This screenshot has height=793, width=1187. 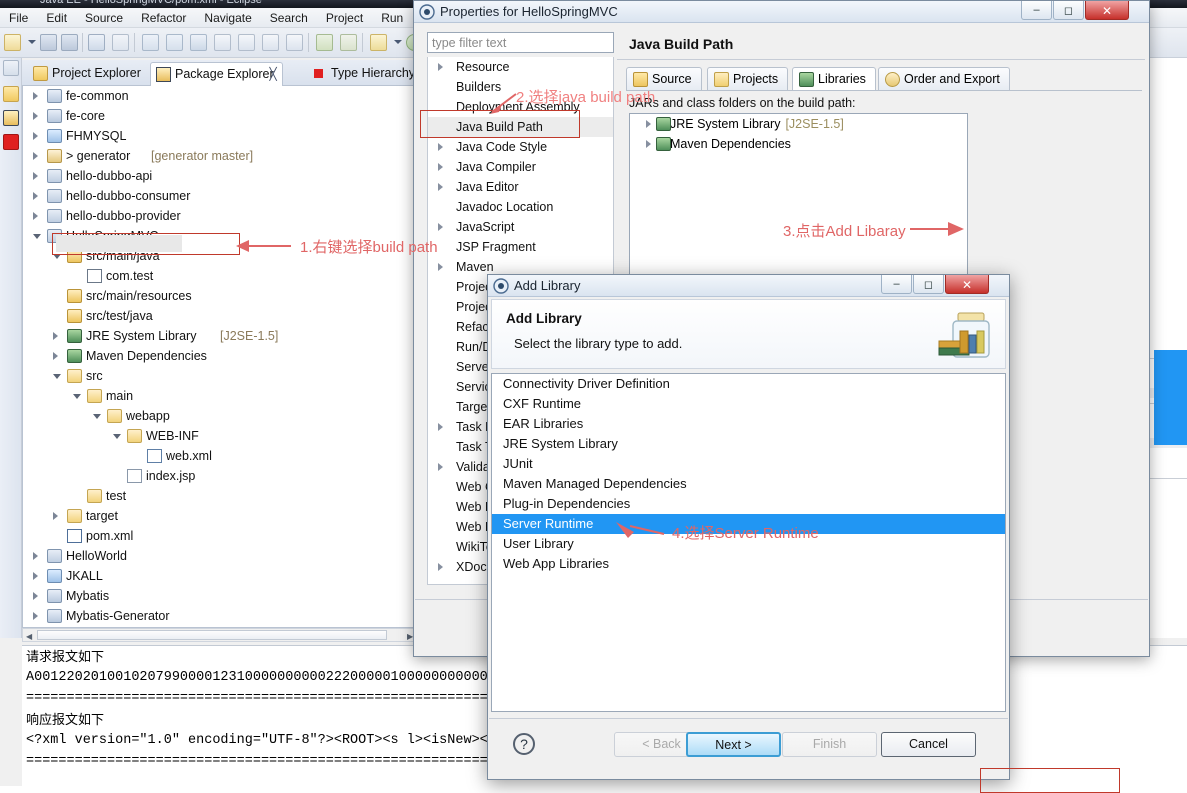 I want to click on tree-row: FHMYSQL, so click(x=220, y=136).